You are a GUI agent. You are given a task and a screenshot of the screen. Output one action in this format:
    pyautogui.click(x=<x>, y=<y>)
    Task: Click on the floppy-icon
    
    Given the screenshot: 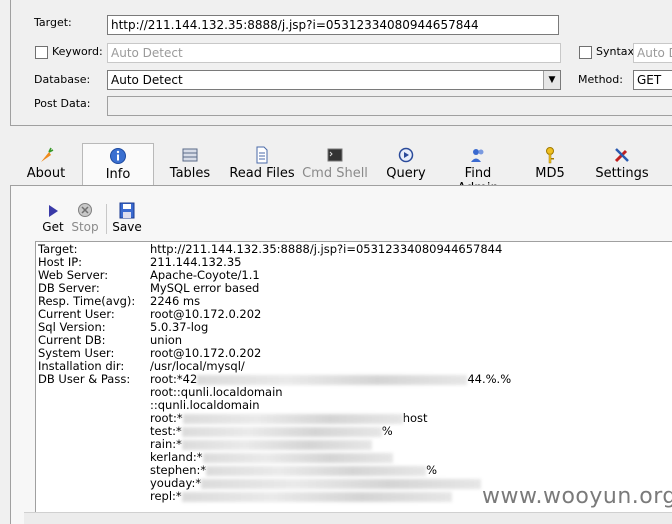 What is the action you would take?
    pyautogui.click(x=127, y=210)
    